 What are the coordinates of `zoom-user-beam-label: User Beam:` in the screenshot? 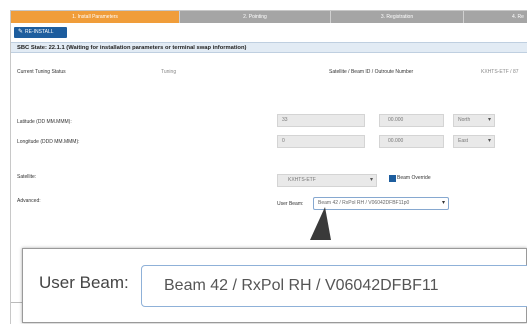 It's located at (84, 282).